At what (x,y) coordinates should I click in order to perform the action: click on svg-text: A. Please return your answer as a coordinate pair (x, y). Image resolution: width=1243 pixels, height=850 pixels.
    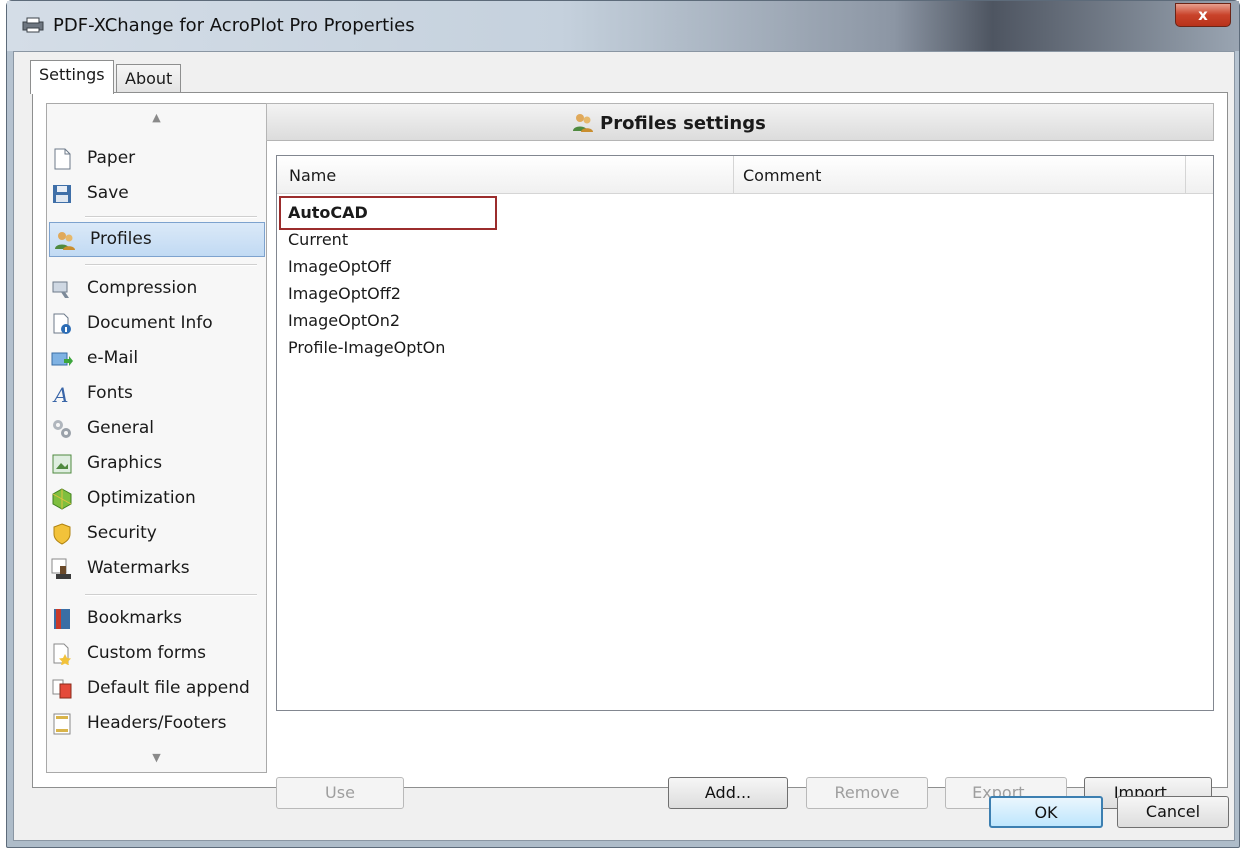
    Looking at the image, I should click on (60, 394).